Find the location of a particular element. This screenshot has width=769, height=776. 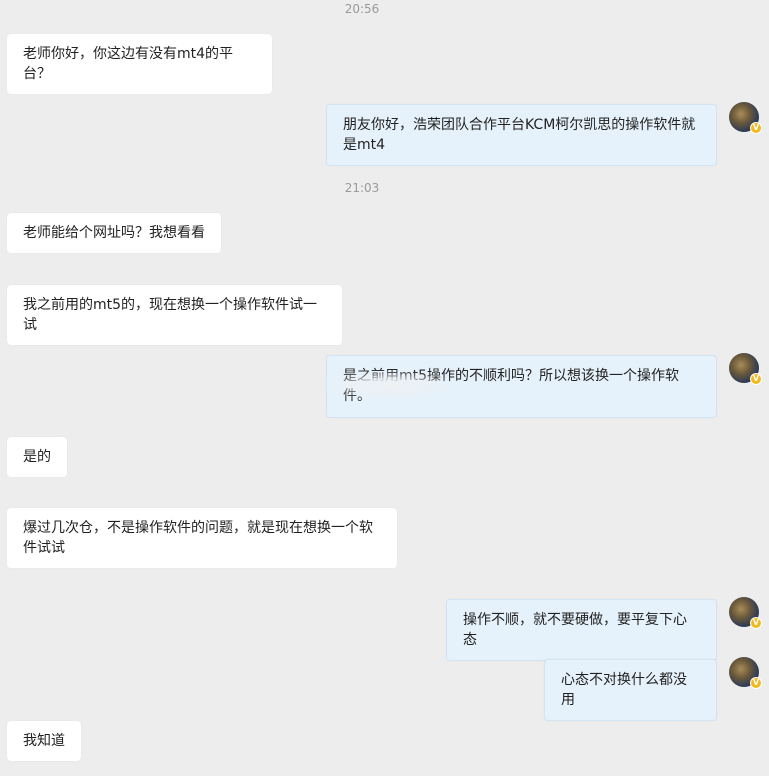

timestamp: 20:56 is located at coordinates (362, 9).